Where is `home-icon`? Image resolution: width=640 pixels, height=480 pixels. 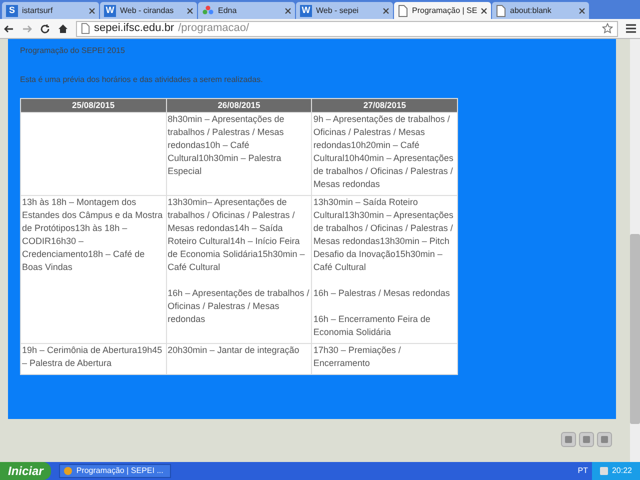
home-icon is located at coordinates (63, 29).